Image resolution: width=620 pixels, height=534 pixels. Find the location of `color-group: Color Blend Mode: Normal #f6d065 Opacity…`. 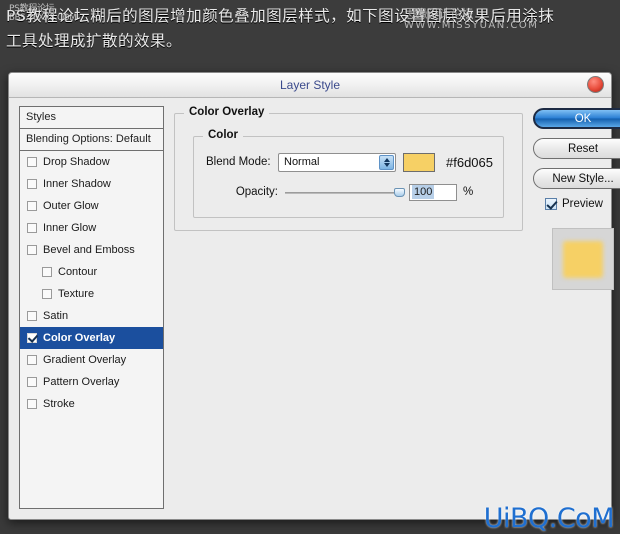

color-group: Color Blend Mode: Normal #f6d065 Opacity… is located at coordinates (348, 173).